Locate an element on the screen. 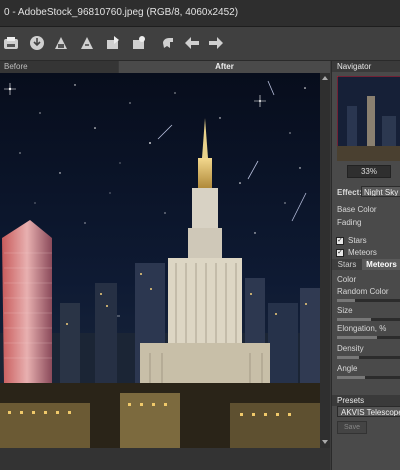  batch-icon is located at coordinates (113, 43).